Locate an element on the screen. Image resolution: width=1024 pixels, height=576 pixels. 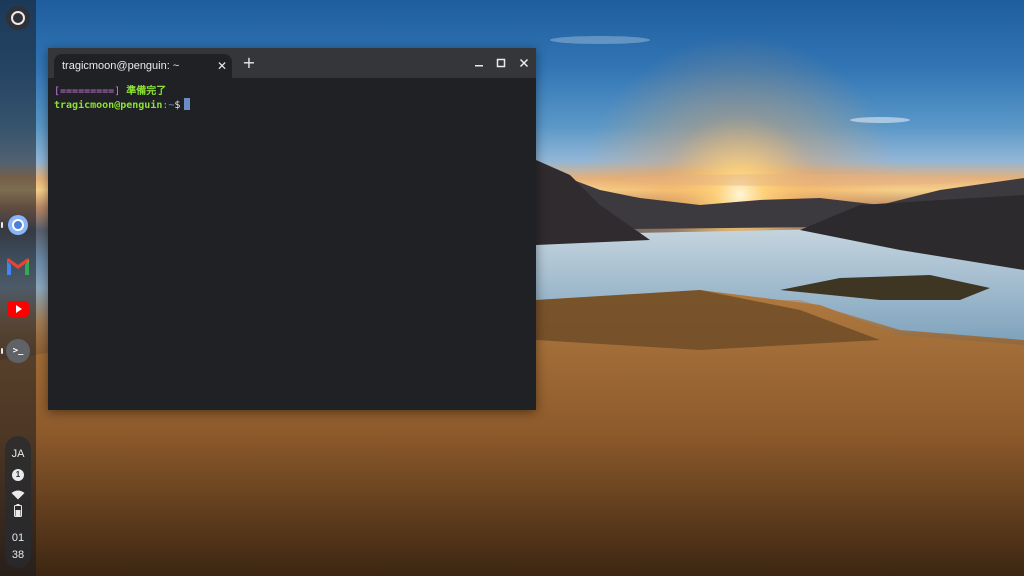
tab-title: tragicmoon@penguin: ~ is located at coordinates (121, 66).